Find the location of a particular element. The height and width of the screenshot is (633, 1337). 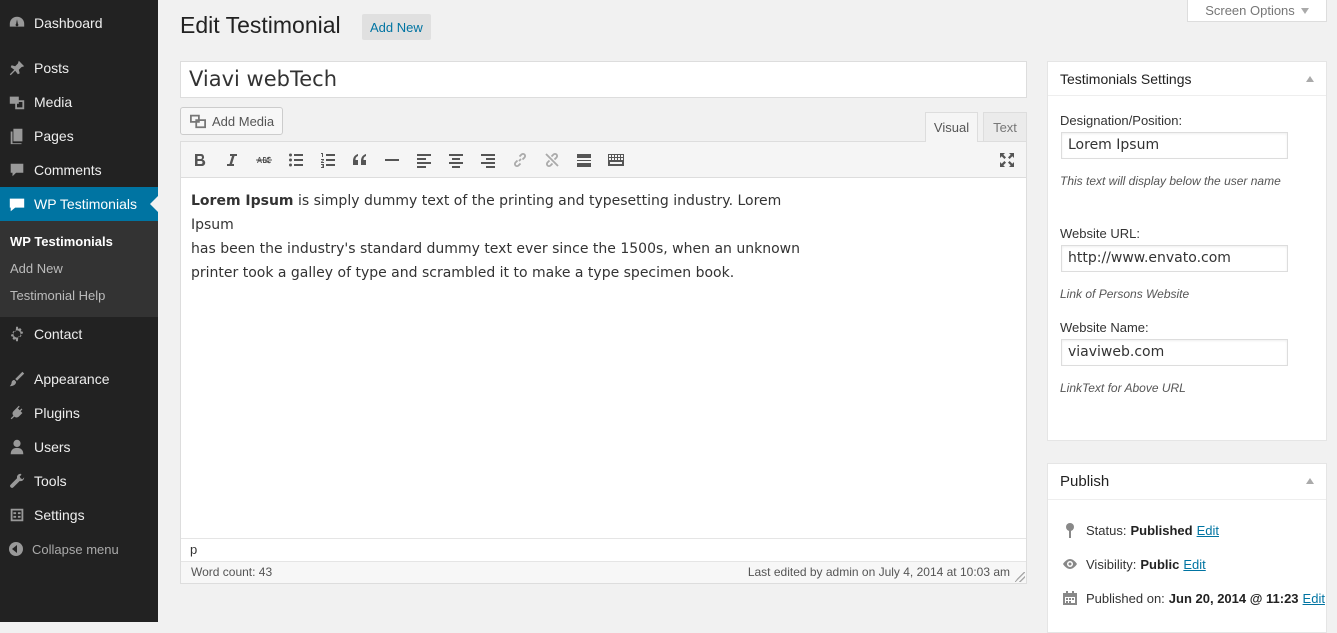

published-value: Jun 20, 2014 @ 11:23 is located at coordinates (1233, 598).